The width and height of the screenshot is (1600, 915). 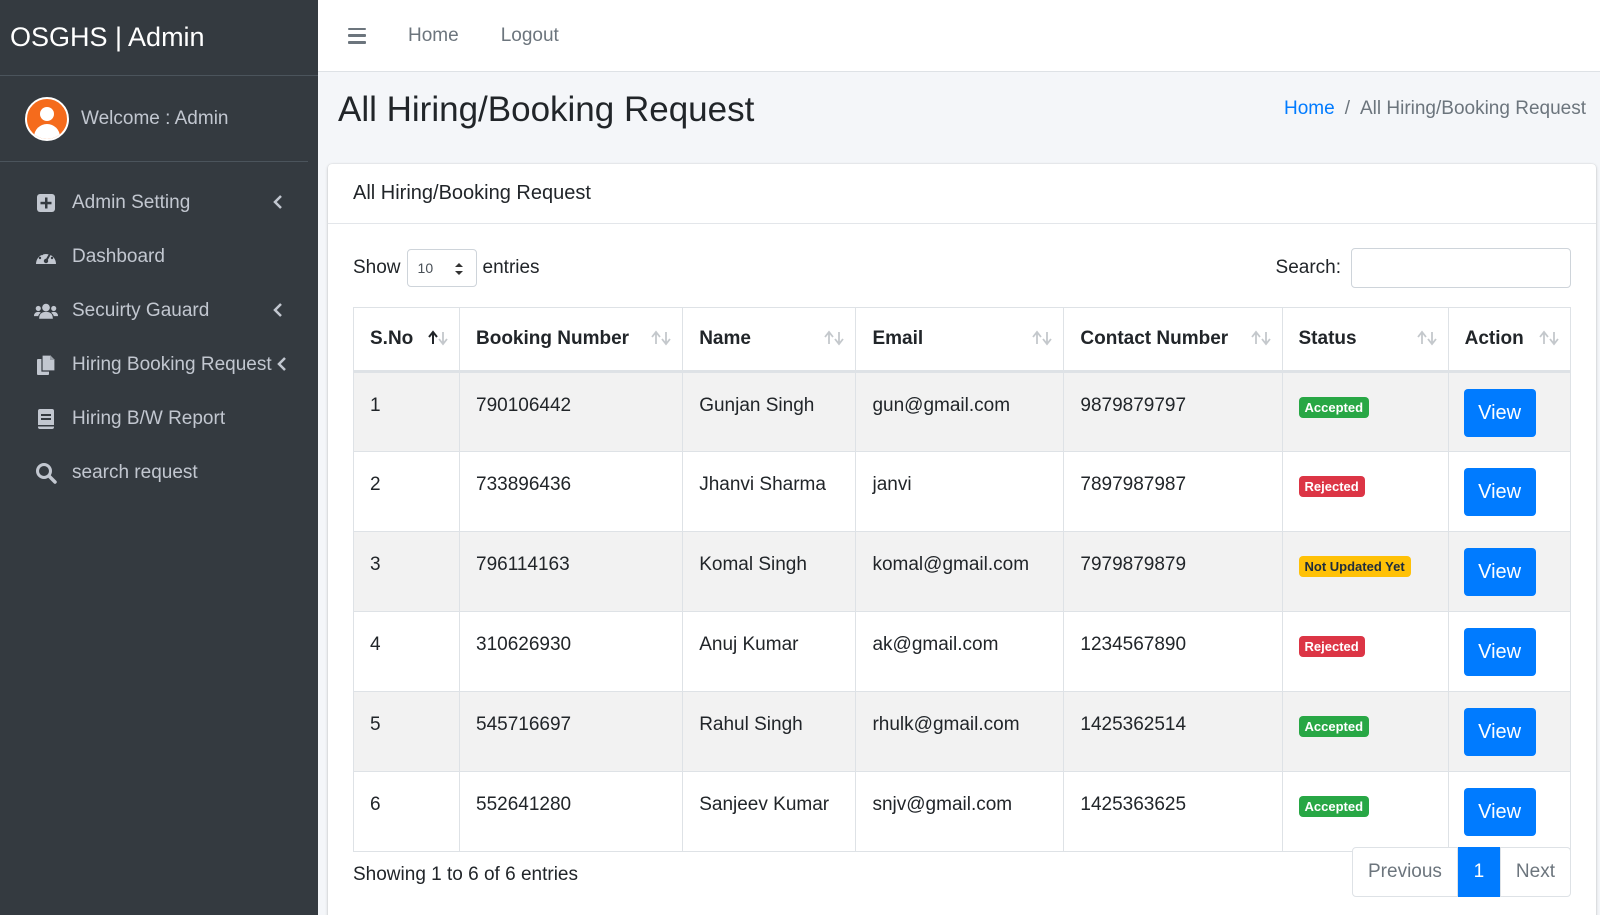 What do you see at coordinates (433, 36) in the screenshot?
I see `nav-home-link: Home` at bounding box center [433, 36].